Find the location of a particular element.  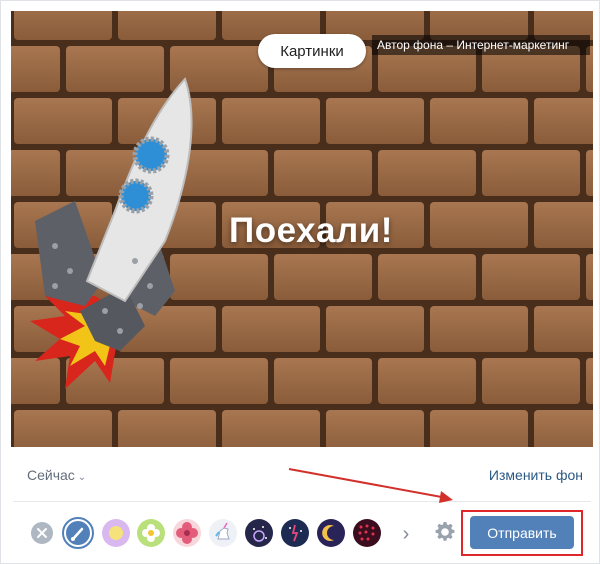

publish-time-label: Сейчас is located at coordinates (51, 475).